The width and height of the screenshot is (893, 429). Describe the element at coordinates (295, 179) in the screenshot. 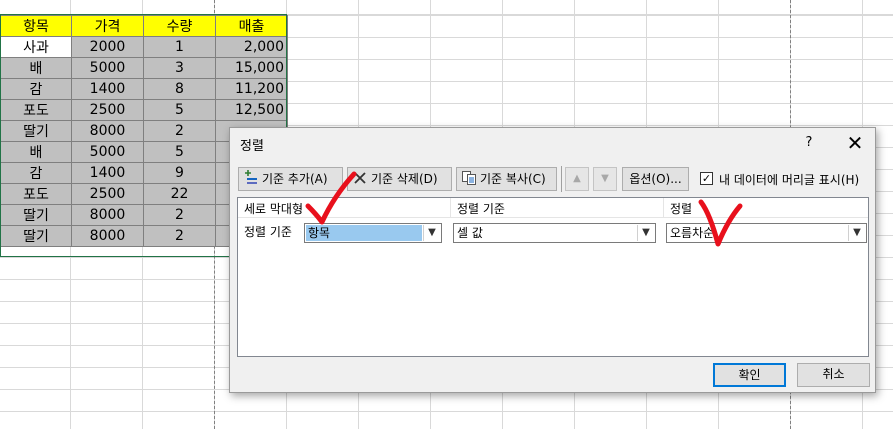

I see `add-level-label: 기준 추가(A)` at that location.